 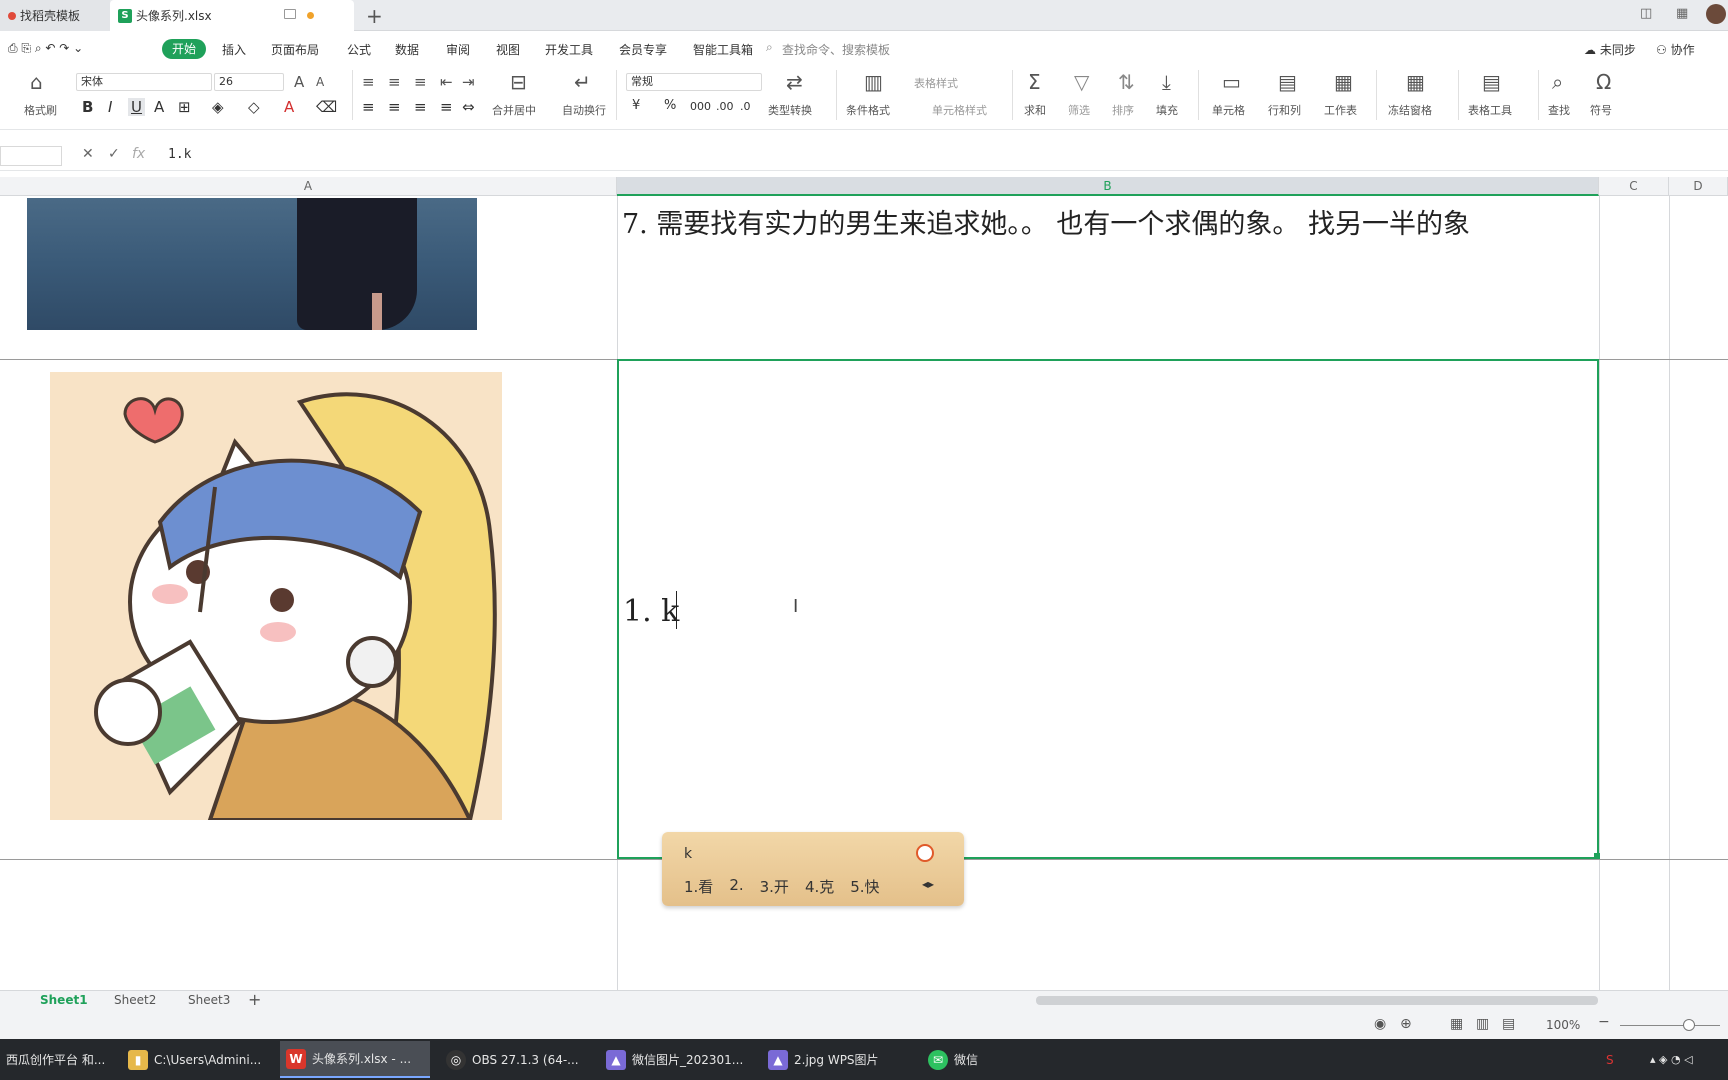 What do you see at coordinates (110, 107) in the screenshot?
I see `italic-icon: I` at bounding box center [110, 107].